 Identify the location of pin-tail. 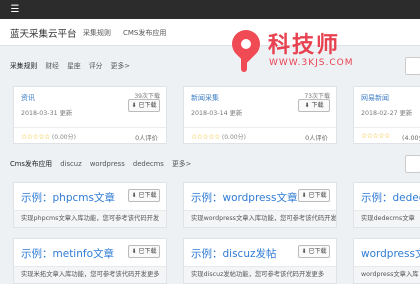
(244, 65).